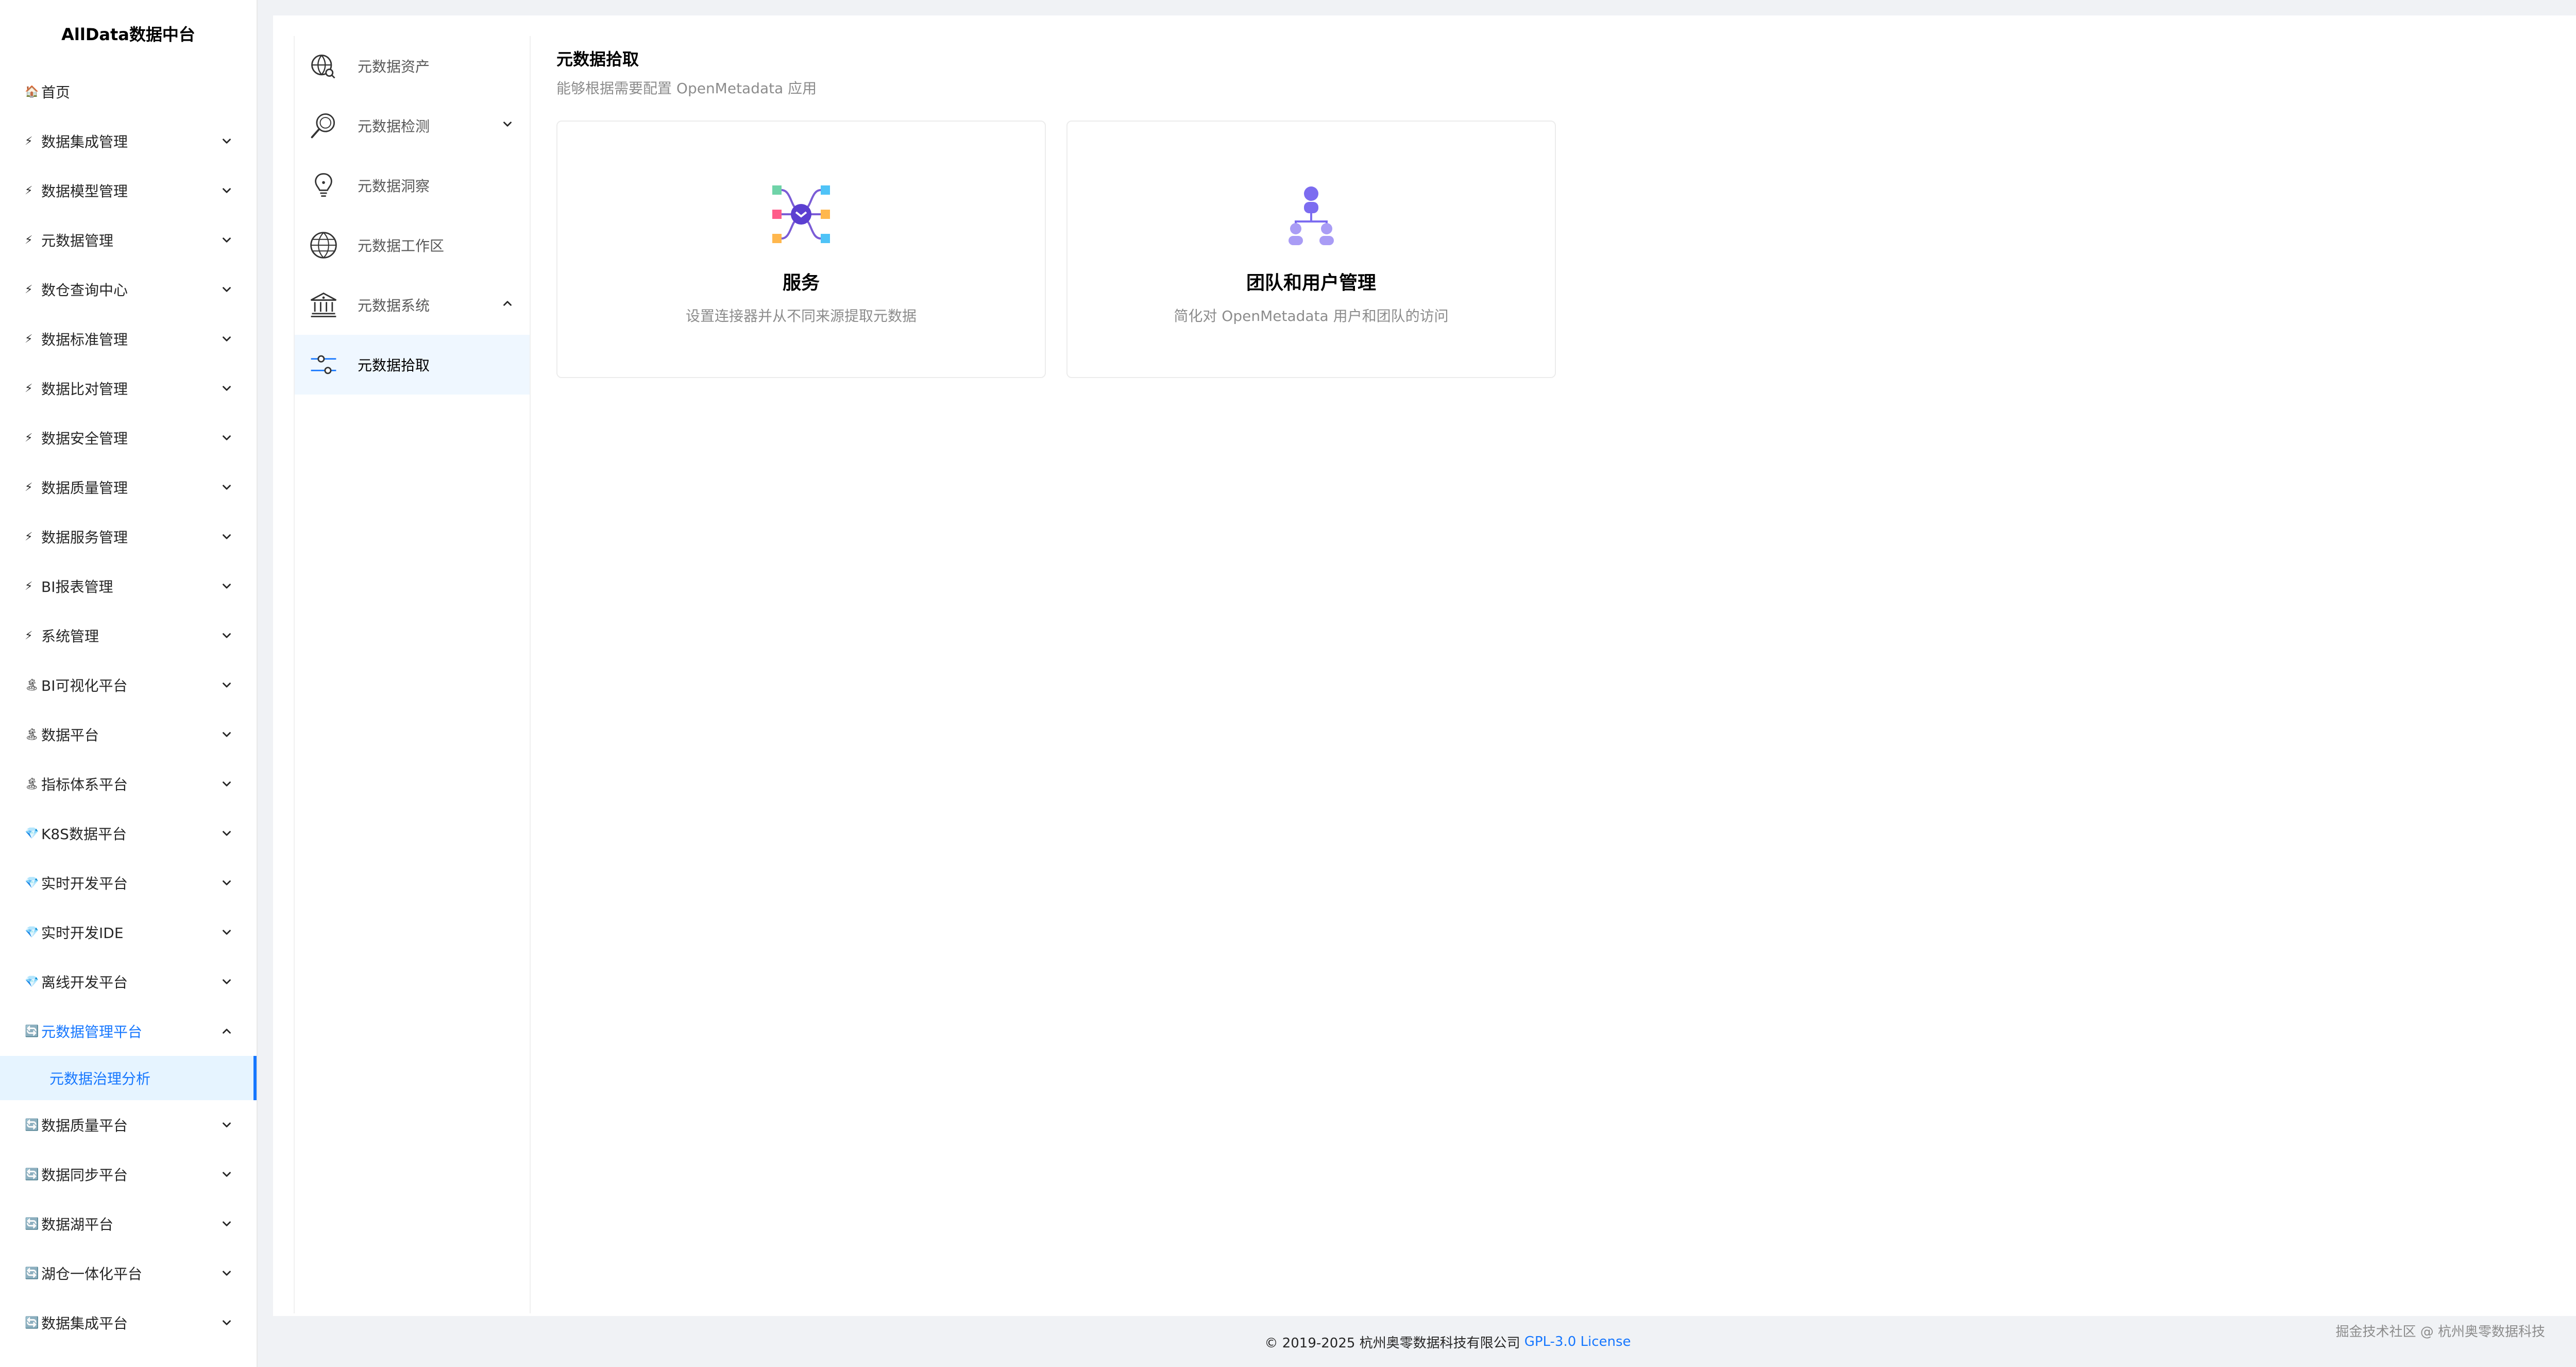 This screenshot has height=1367, width=2576. What do you see at coordinates (801, 316) in the screenshot?
I see `card-description: 设置连接器并从不同来源提取元数据` at bounding box center [801, 316].